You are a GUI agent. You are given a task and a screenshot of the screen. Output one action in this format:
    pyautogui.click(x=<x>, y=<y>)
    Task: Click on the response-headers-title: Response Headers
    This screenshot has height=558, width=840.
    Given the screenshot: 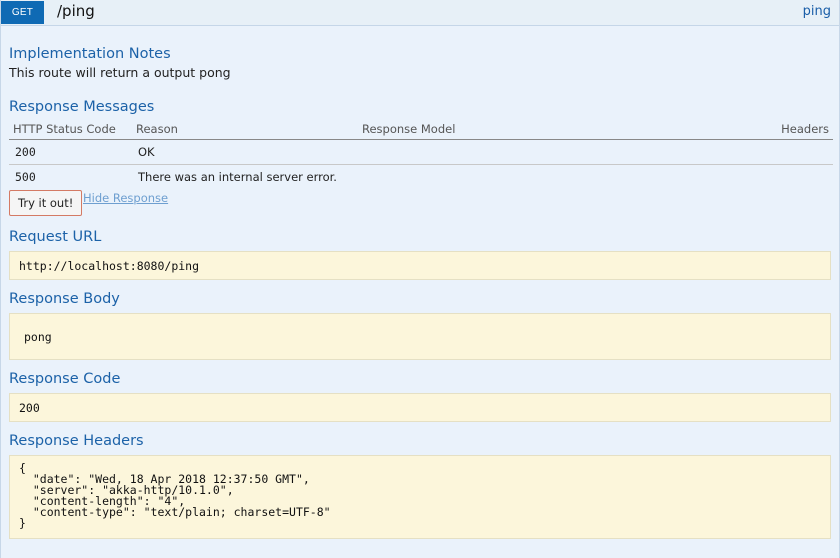 What is the action you would take?
    pyautogui.click(x=76, y=441)
    